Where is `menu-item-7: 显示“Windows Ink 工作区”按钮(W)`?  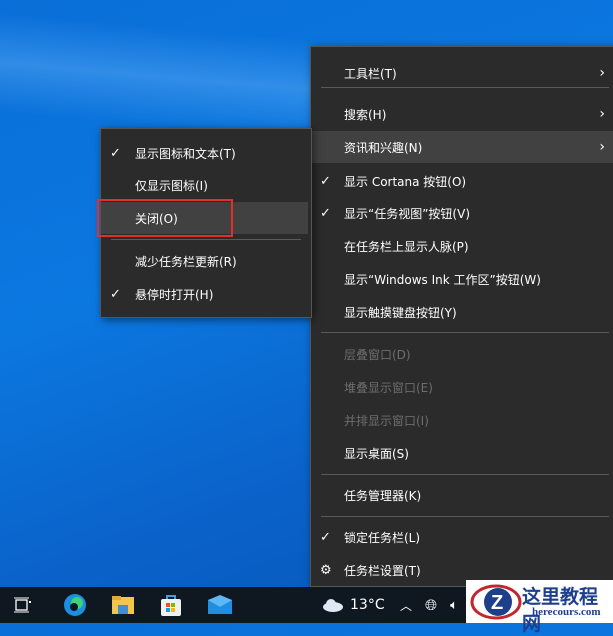
menu-item-7: 显示“Windows Ink 工作区”按钮(W) is located at coordinates (462, 279).